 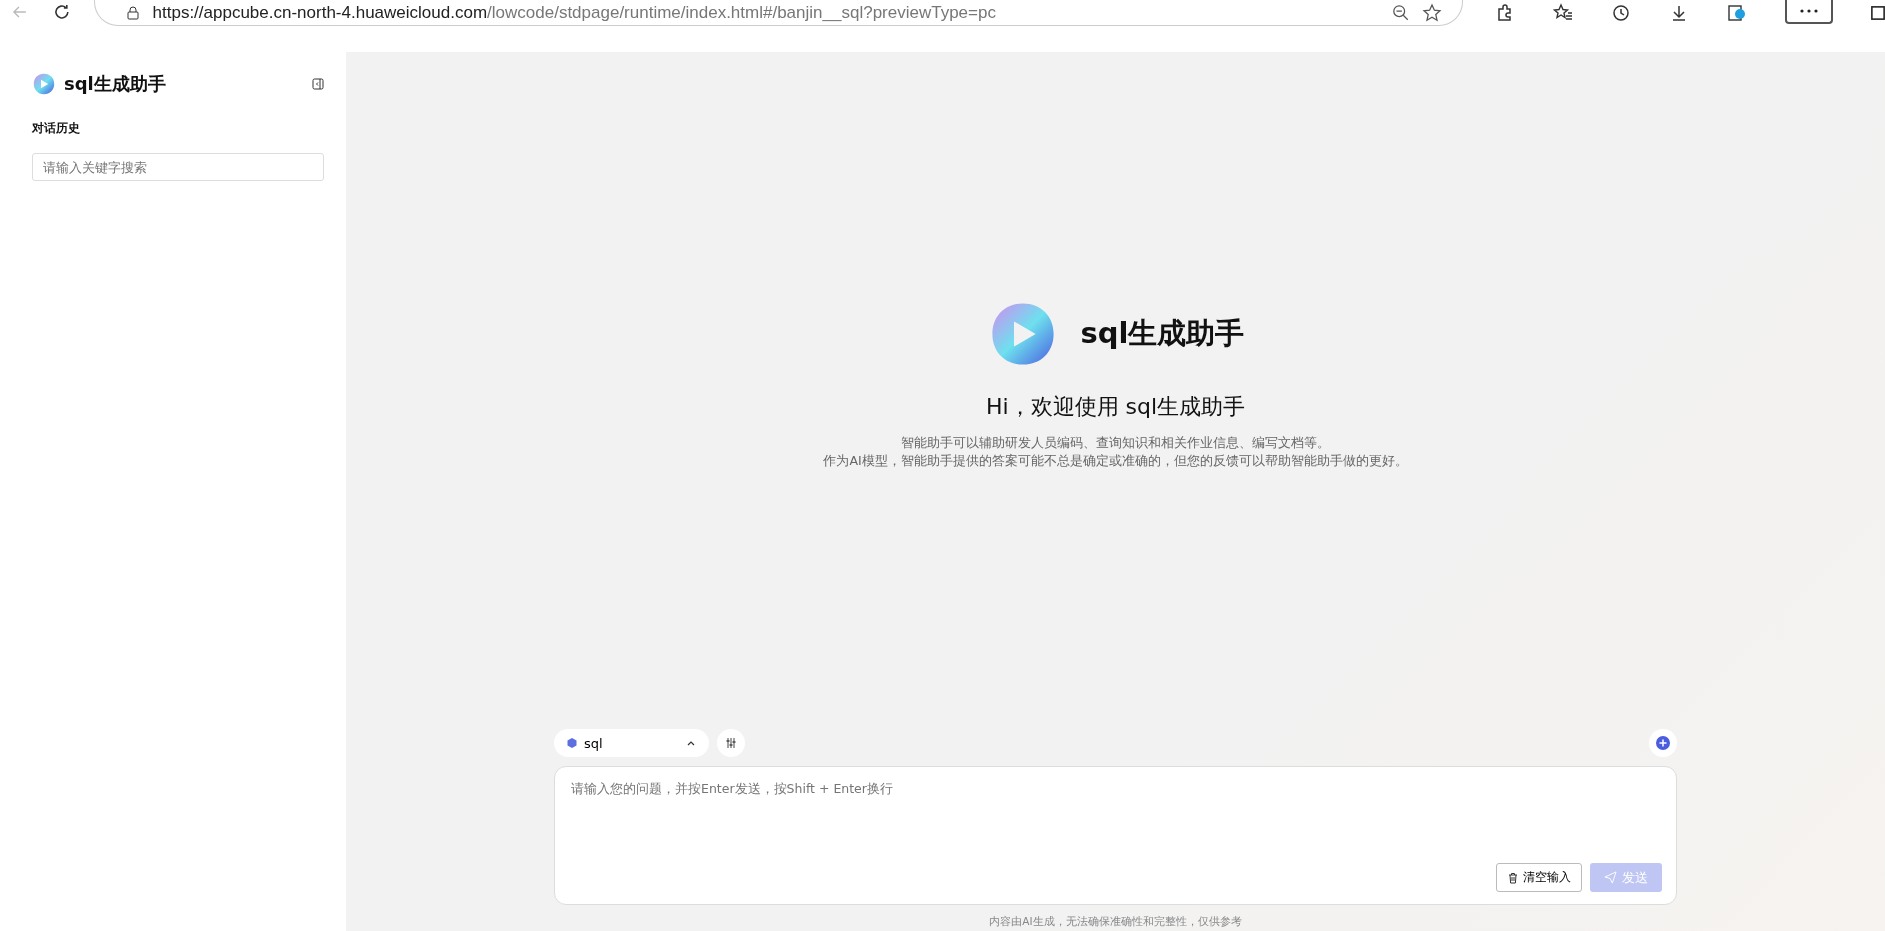 What do you see at coordinates (1878, 13) in the screenshot?
I see `sidebar-toggle-icon` at bounding box center [1878, 13].